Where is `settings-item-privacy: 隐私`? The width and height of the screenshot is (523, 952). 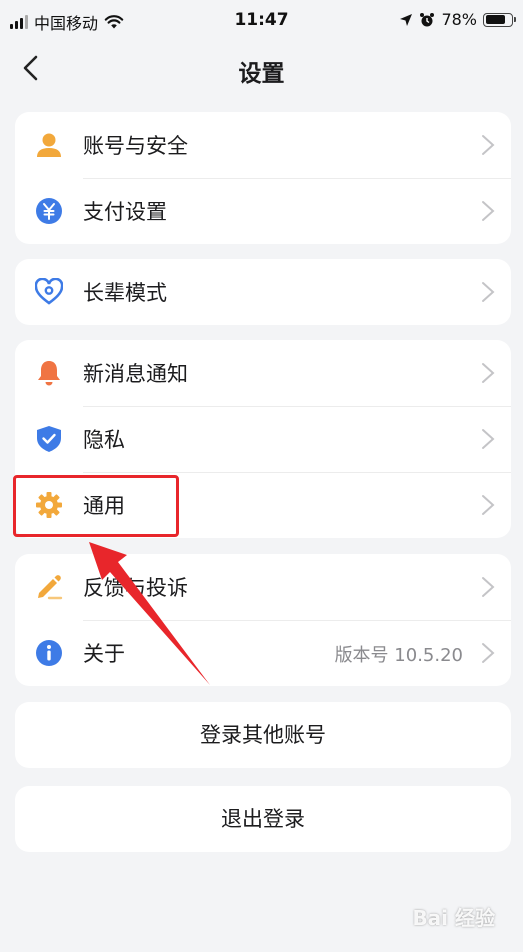
settings-item-privacy: 隐私 is located at coordinates (263, 439).